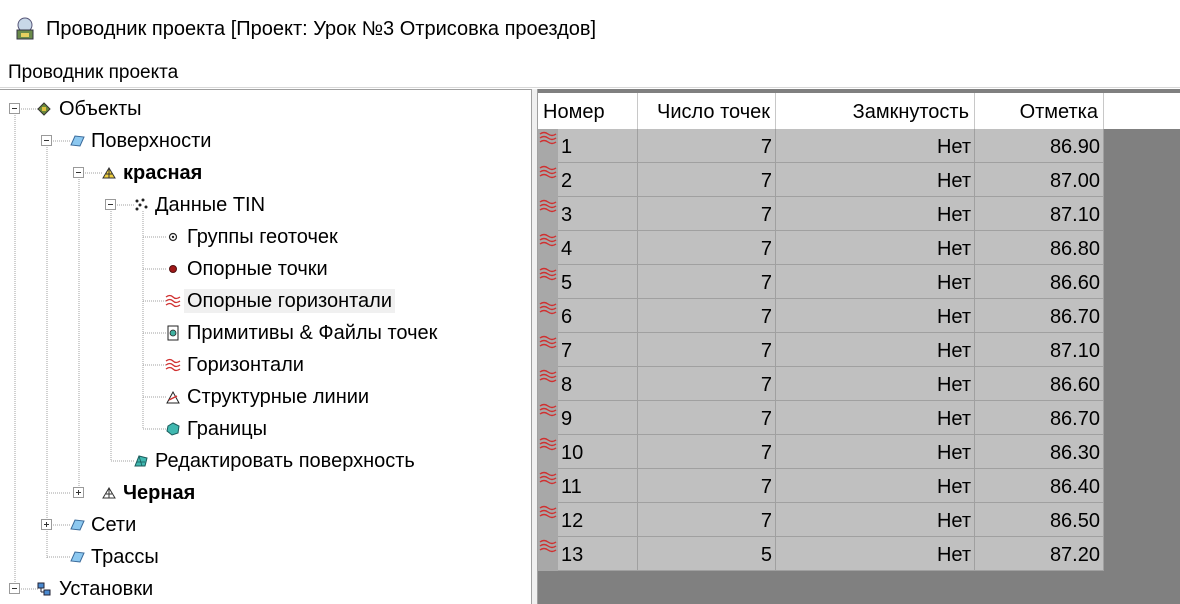 The image size is (1180, 604). Describe the element at coordinates (1039, 111) in the screenshot. I see `column-header-elevation: Отметка` at that location.